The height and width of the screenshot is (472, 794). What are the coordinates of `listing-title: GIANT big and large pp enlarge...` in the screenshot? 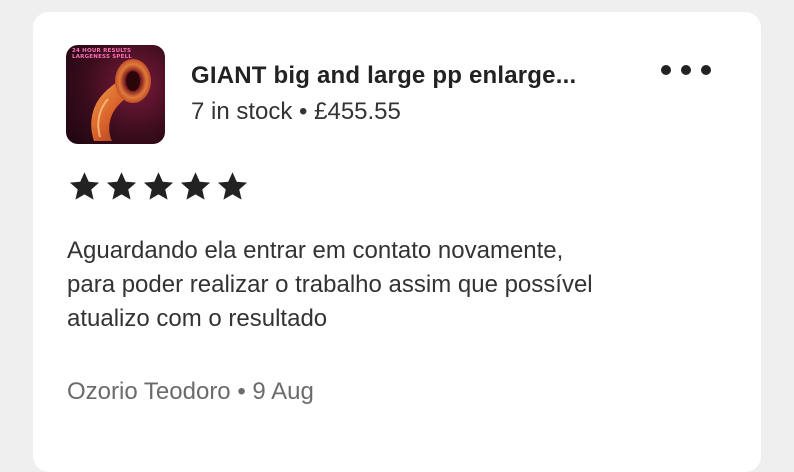 It's located at (383, 76).